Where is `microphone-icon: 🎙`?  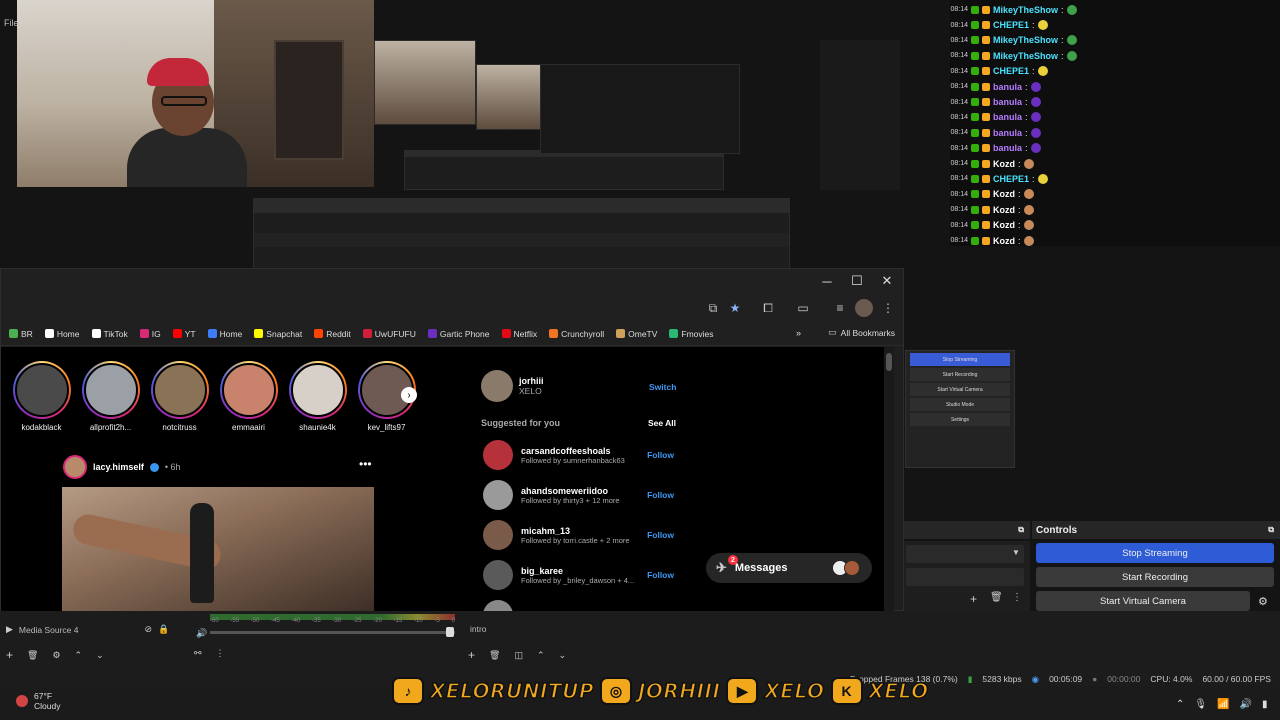 microphone-icon: 🎙 is located at coordinates (1200, 704).